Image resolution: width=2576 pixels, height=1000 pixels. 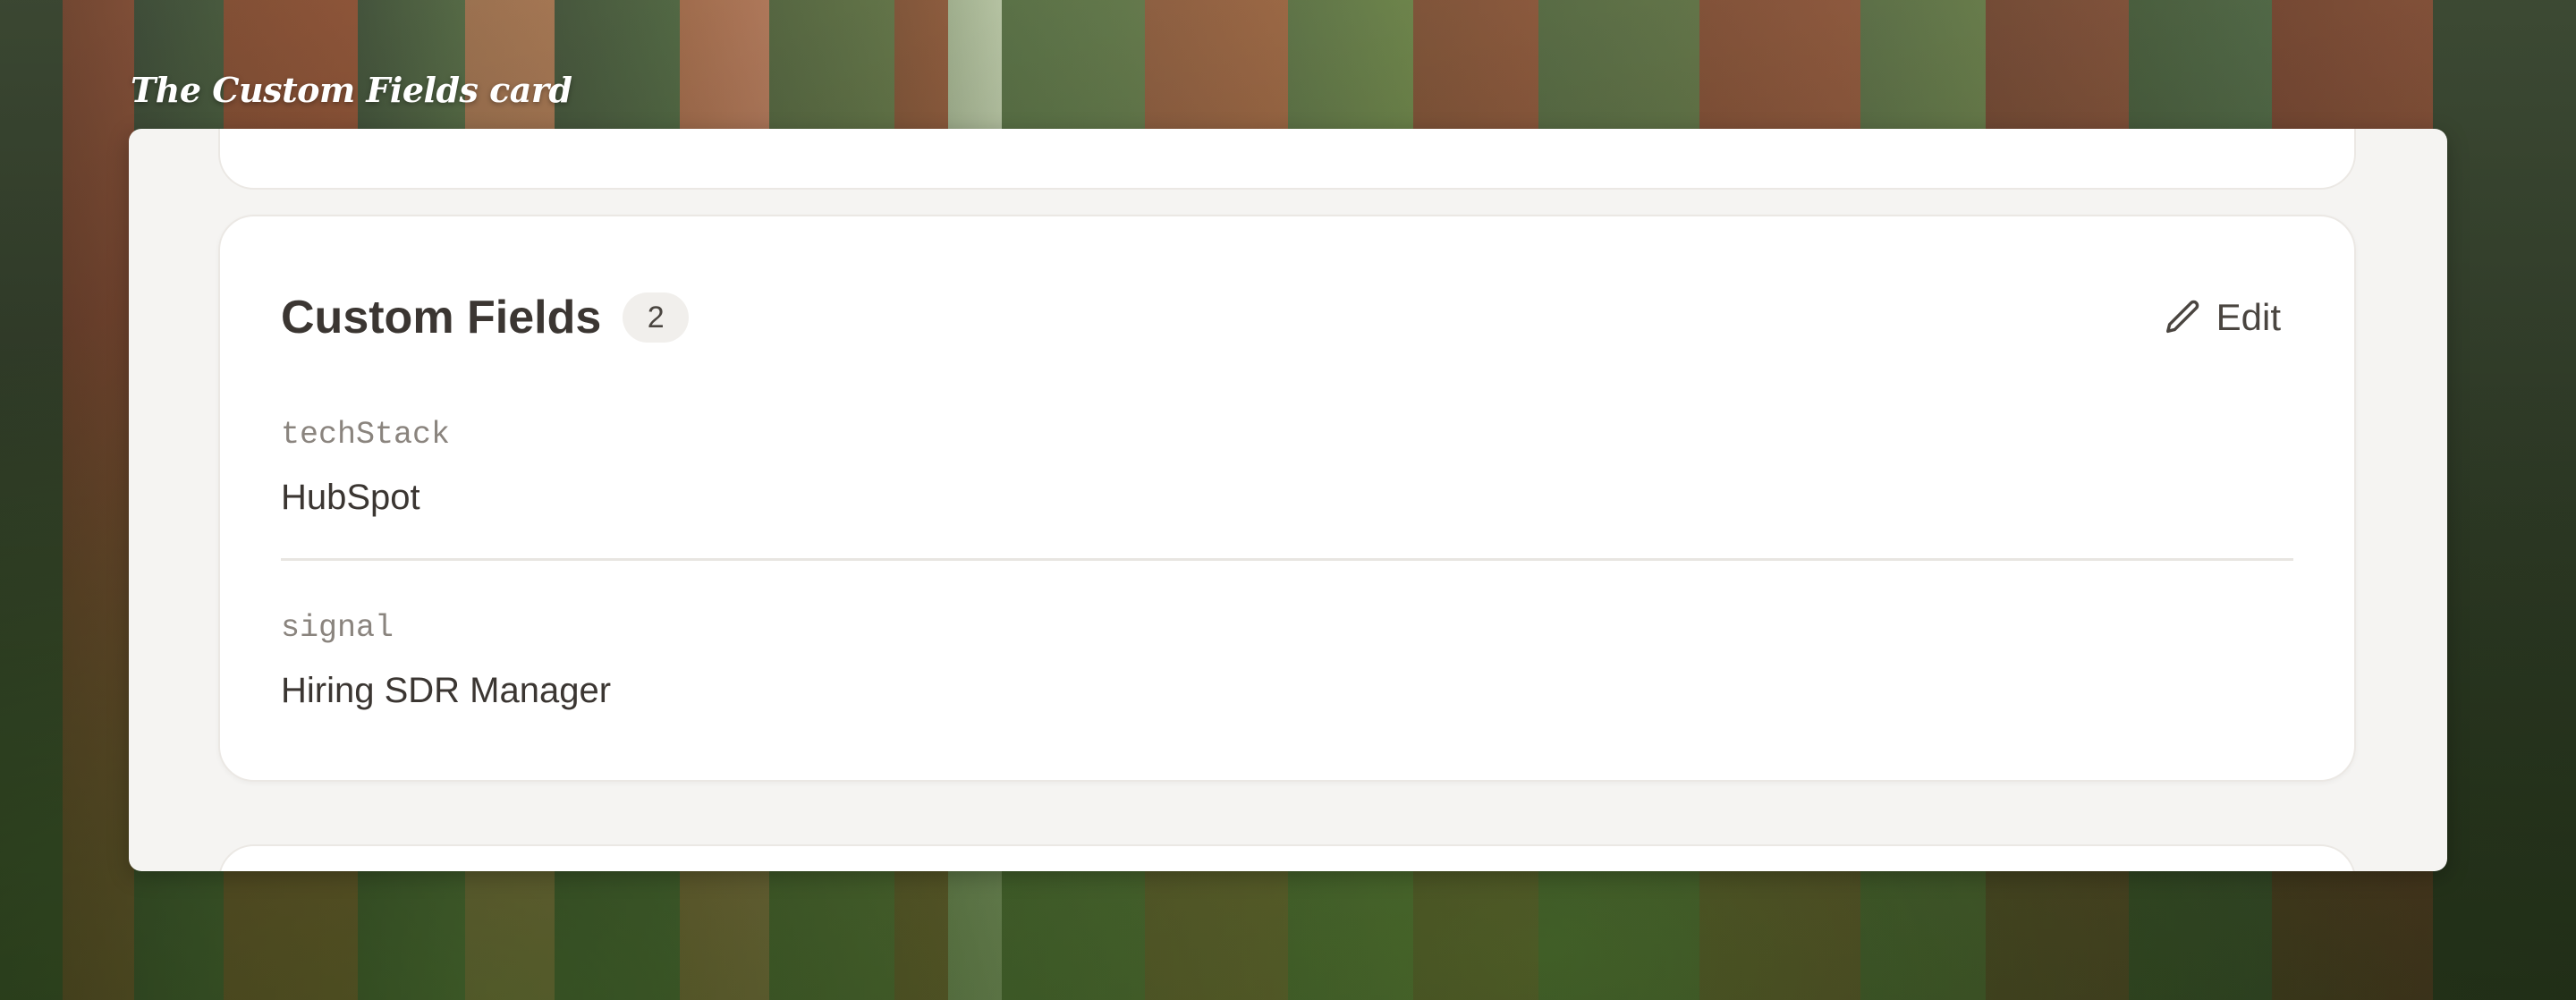 What do you see at coordinates (2248, 317) in the screenshot?
I see `edit-label: Edit` at bounding box center [2248, 317].